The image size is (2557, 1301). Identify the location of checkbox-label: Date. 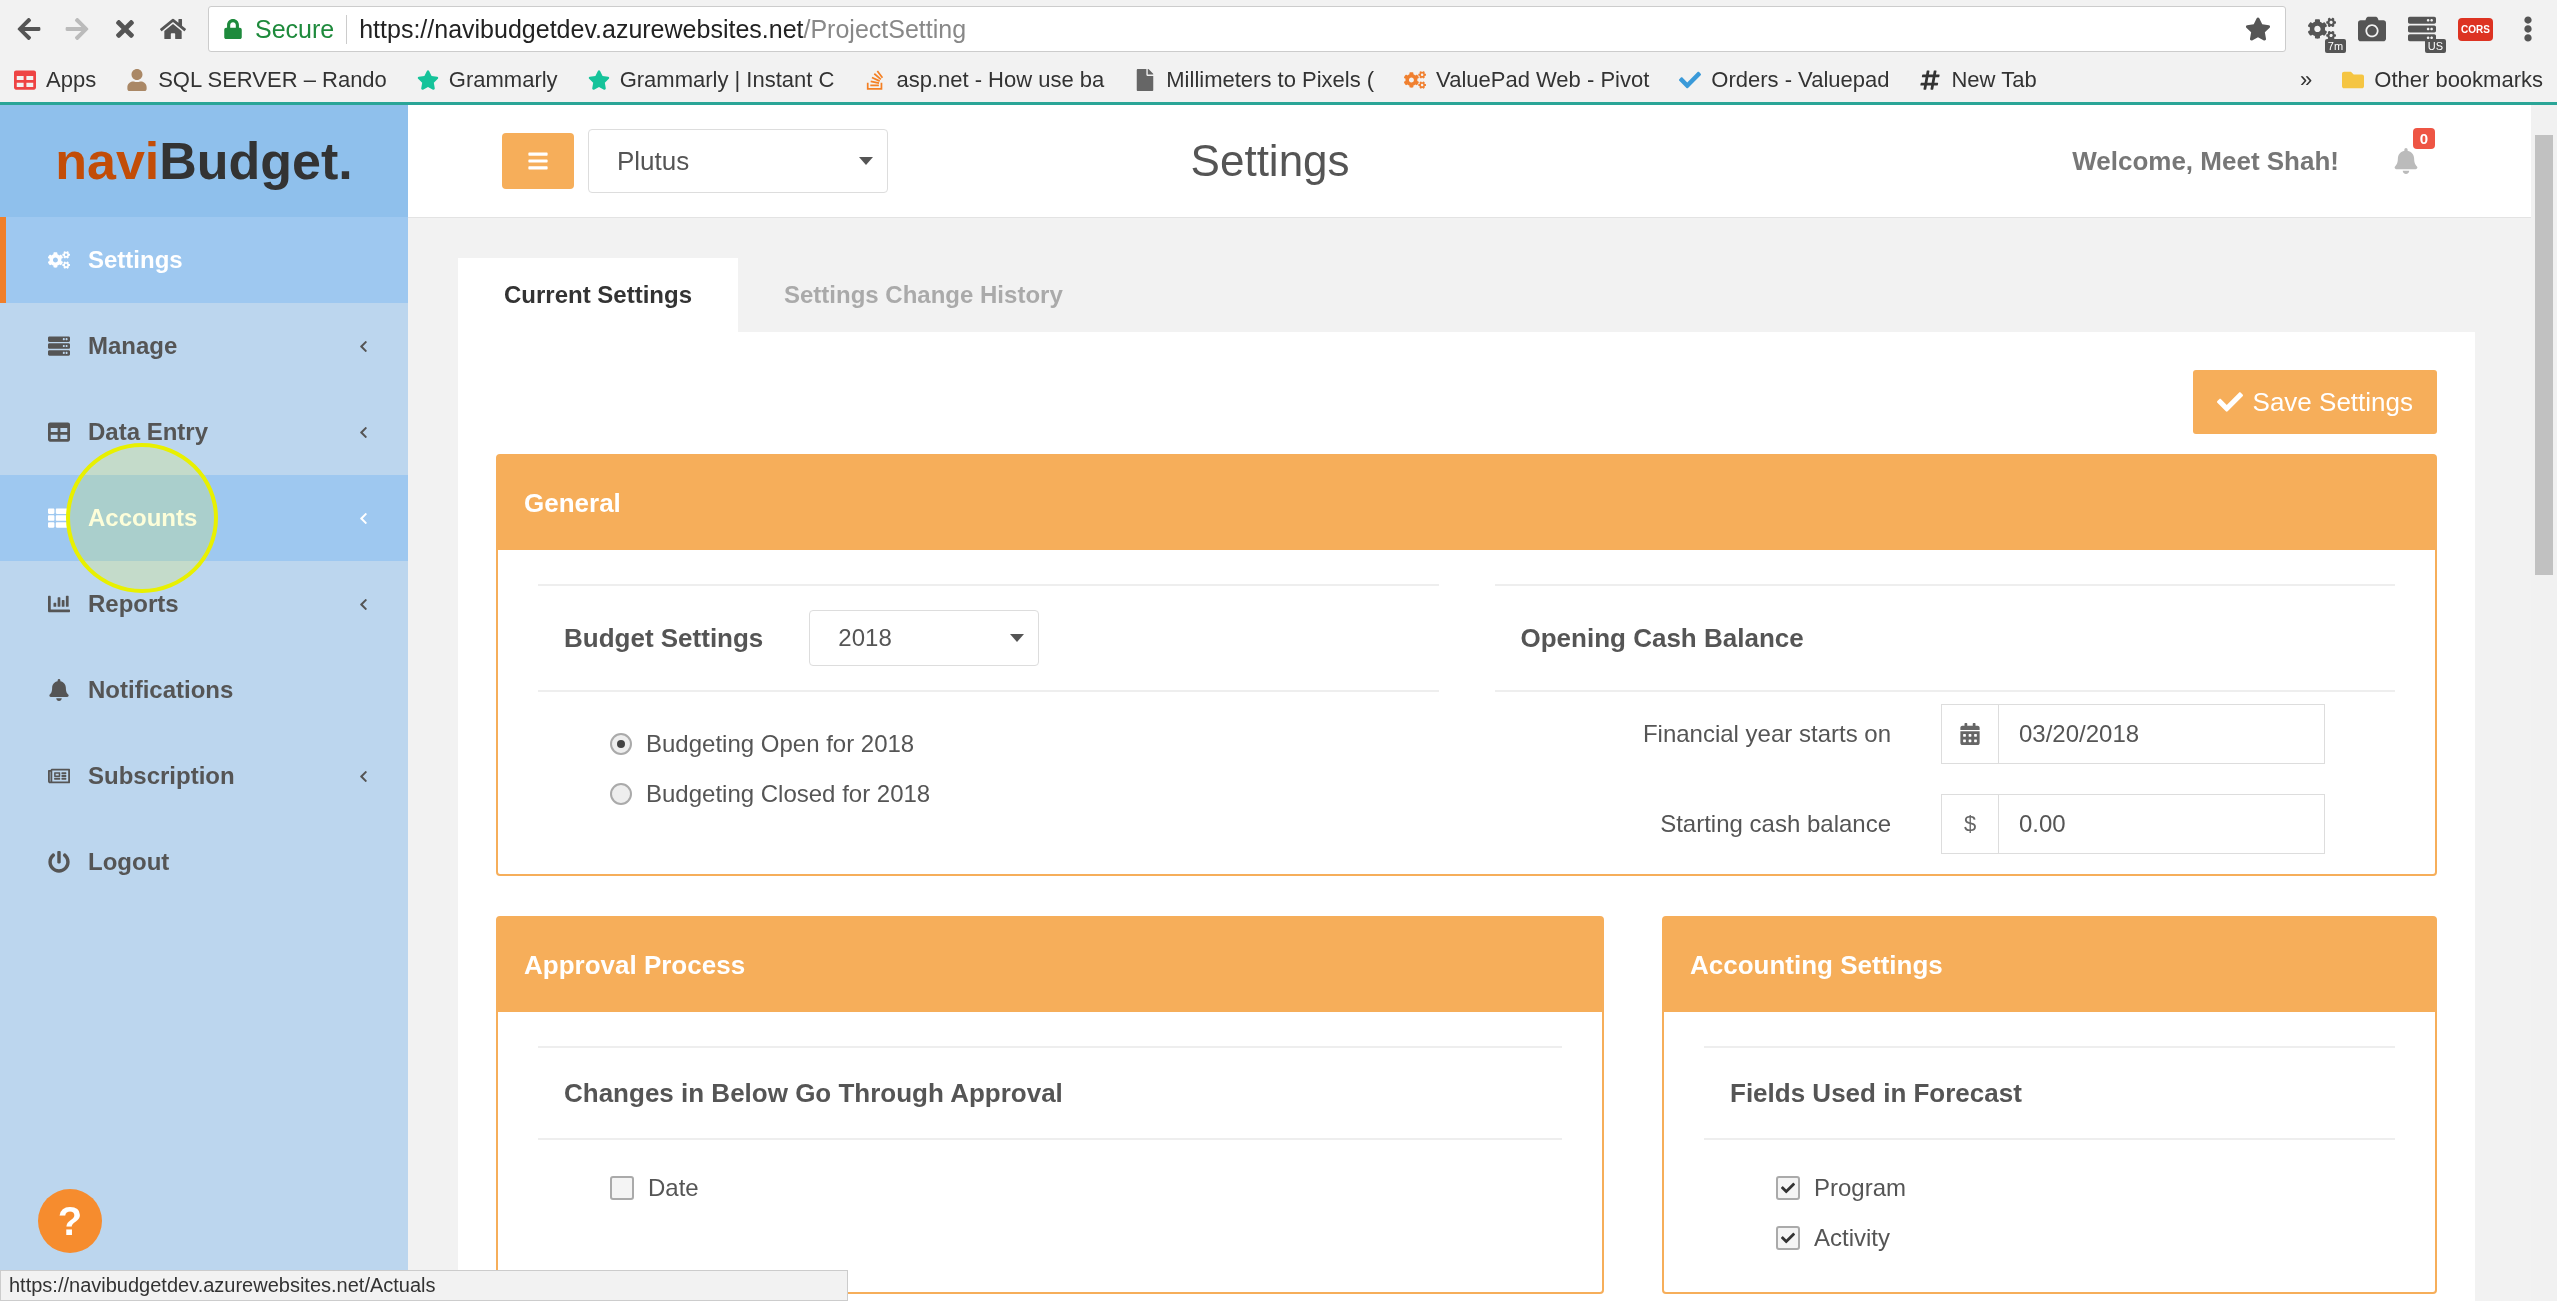
(673, 1188).